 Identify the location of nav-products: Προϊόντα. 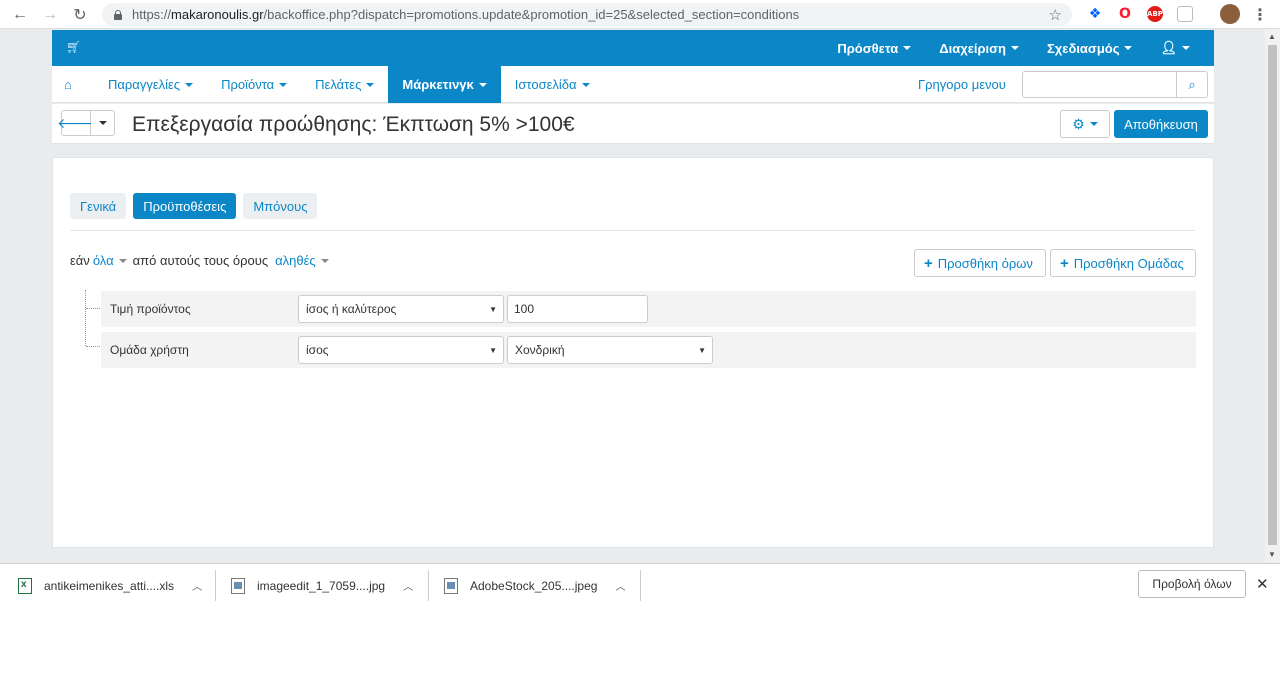
(254, 84).